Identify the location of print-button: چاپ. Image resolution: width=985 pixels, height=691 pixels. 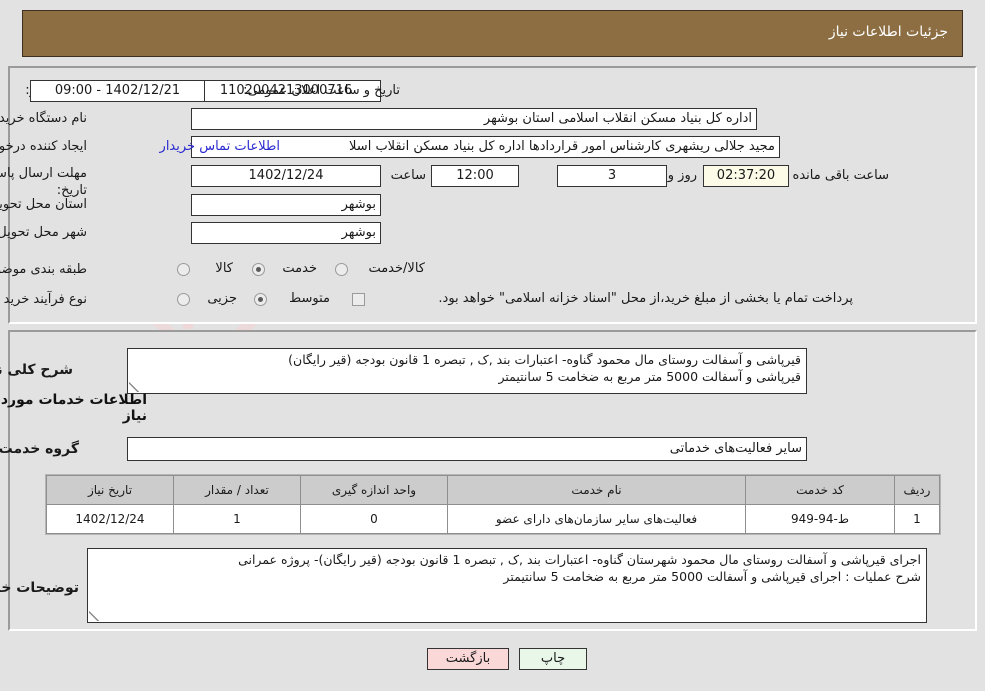
(553, 659).